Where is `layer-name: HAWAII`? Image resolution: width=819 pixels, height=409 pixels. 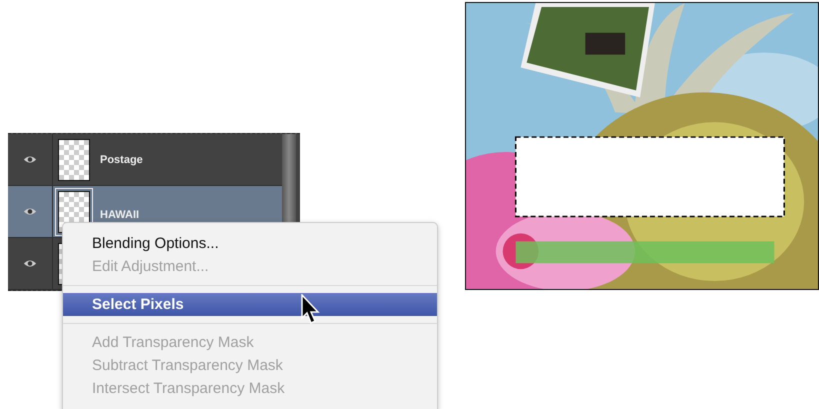
layer-name: HAWAII is located at coordinates (120, 214).